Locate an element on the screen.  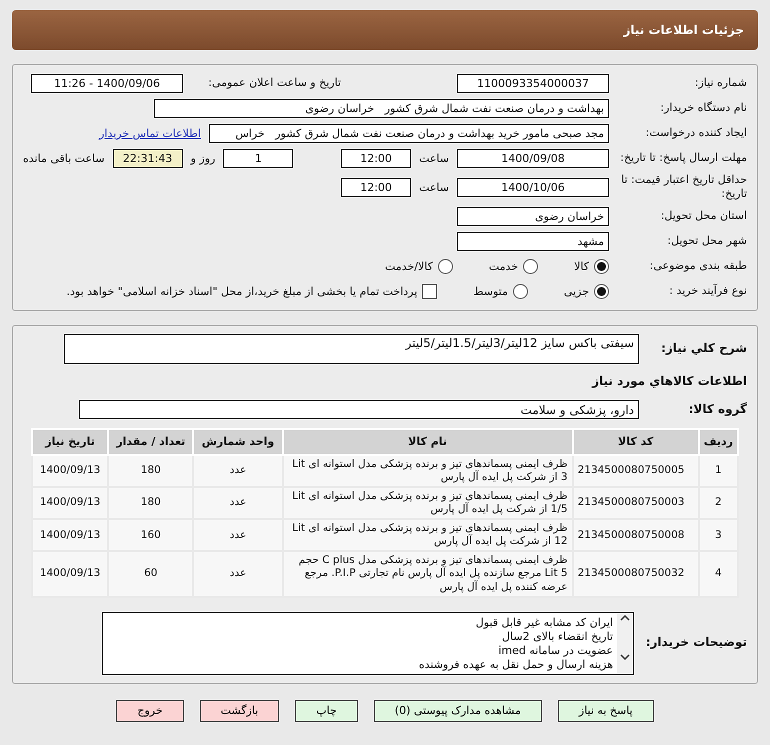
scrollbar-icon is located at coordinates (625, 643).